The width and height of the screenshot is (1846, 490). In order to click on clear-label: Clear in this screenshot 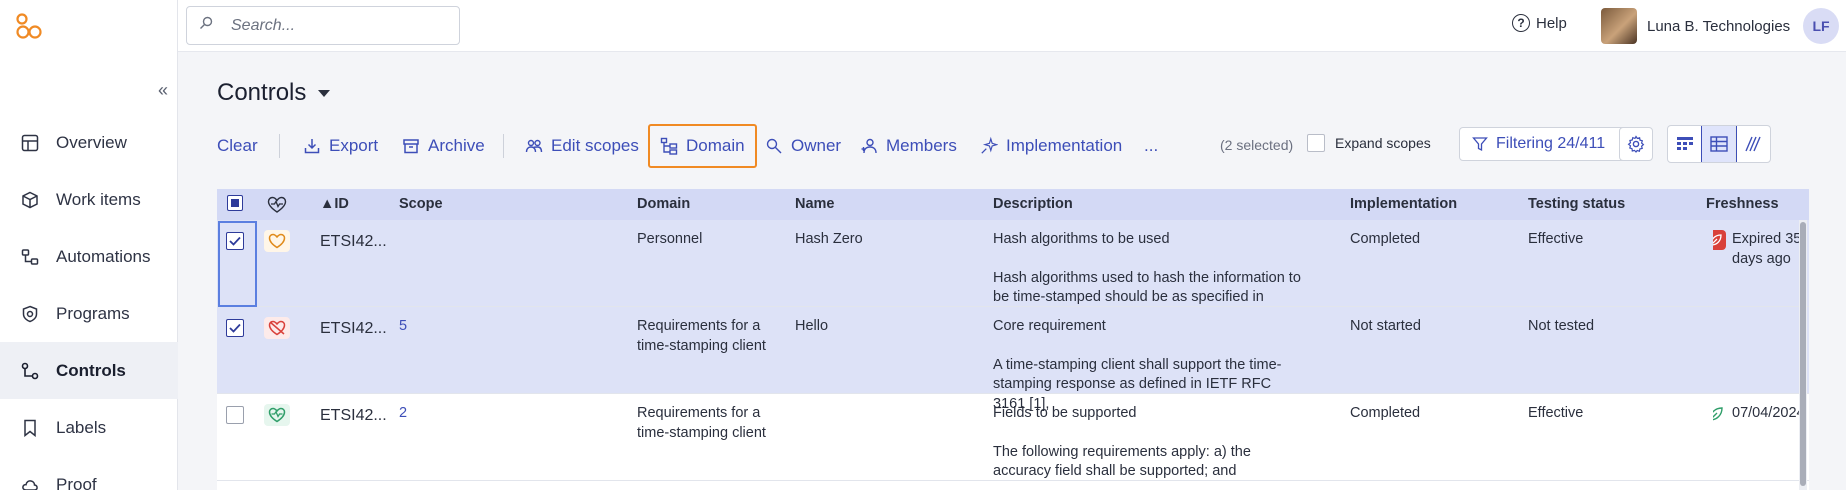, I will do `click(237, 145)`.